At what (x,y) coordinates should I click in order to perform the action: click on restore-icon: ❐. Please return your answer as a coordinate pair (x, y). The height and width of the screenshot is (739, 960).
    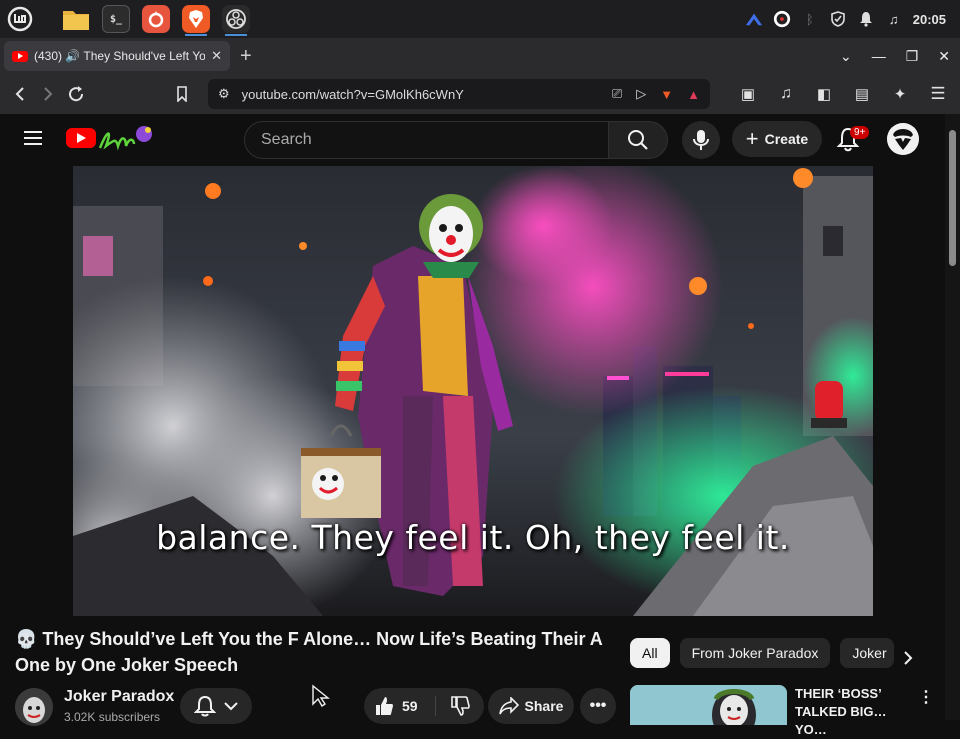
    Looking at the image, I should click on (912, 56).